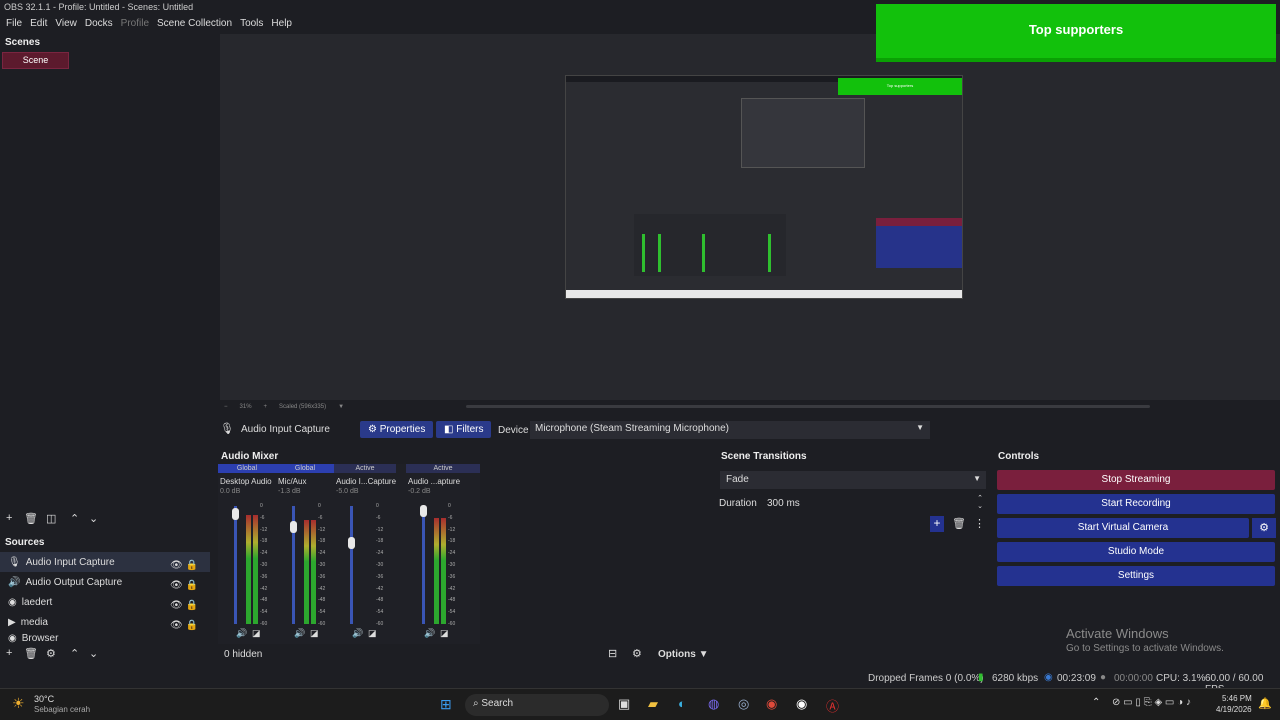  I want to click on audio-meter, so click(306, 572).